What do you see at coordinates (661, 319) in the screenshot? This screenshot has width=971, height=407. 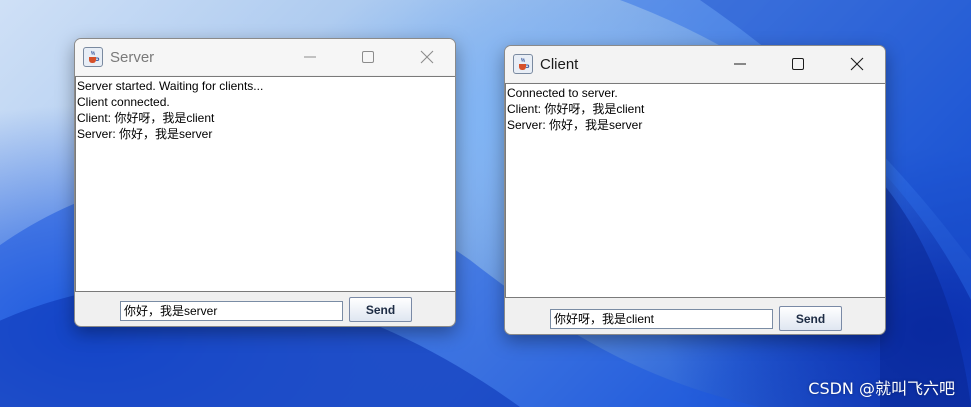 I see `message-input: 你好呀，我是client` at bounding box center [661, 319].